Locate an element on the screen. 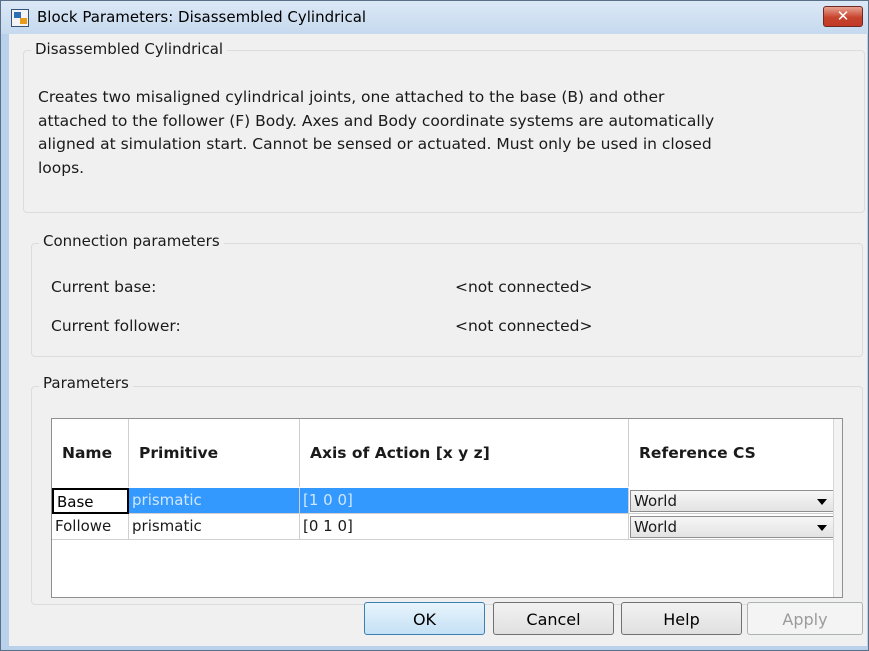  ok-button: OK is located at coordinates (424, 618).